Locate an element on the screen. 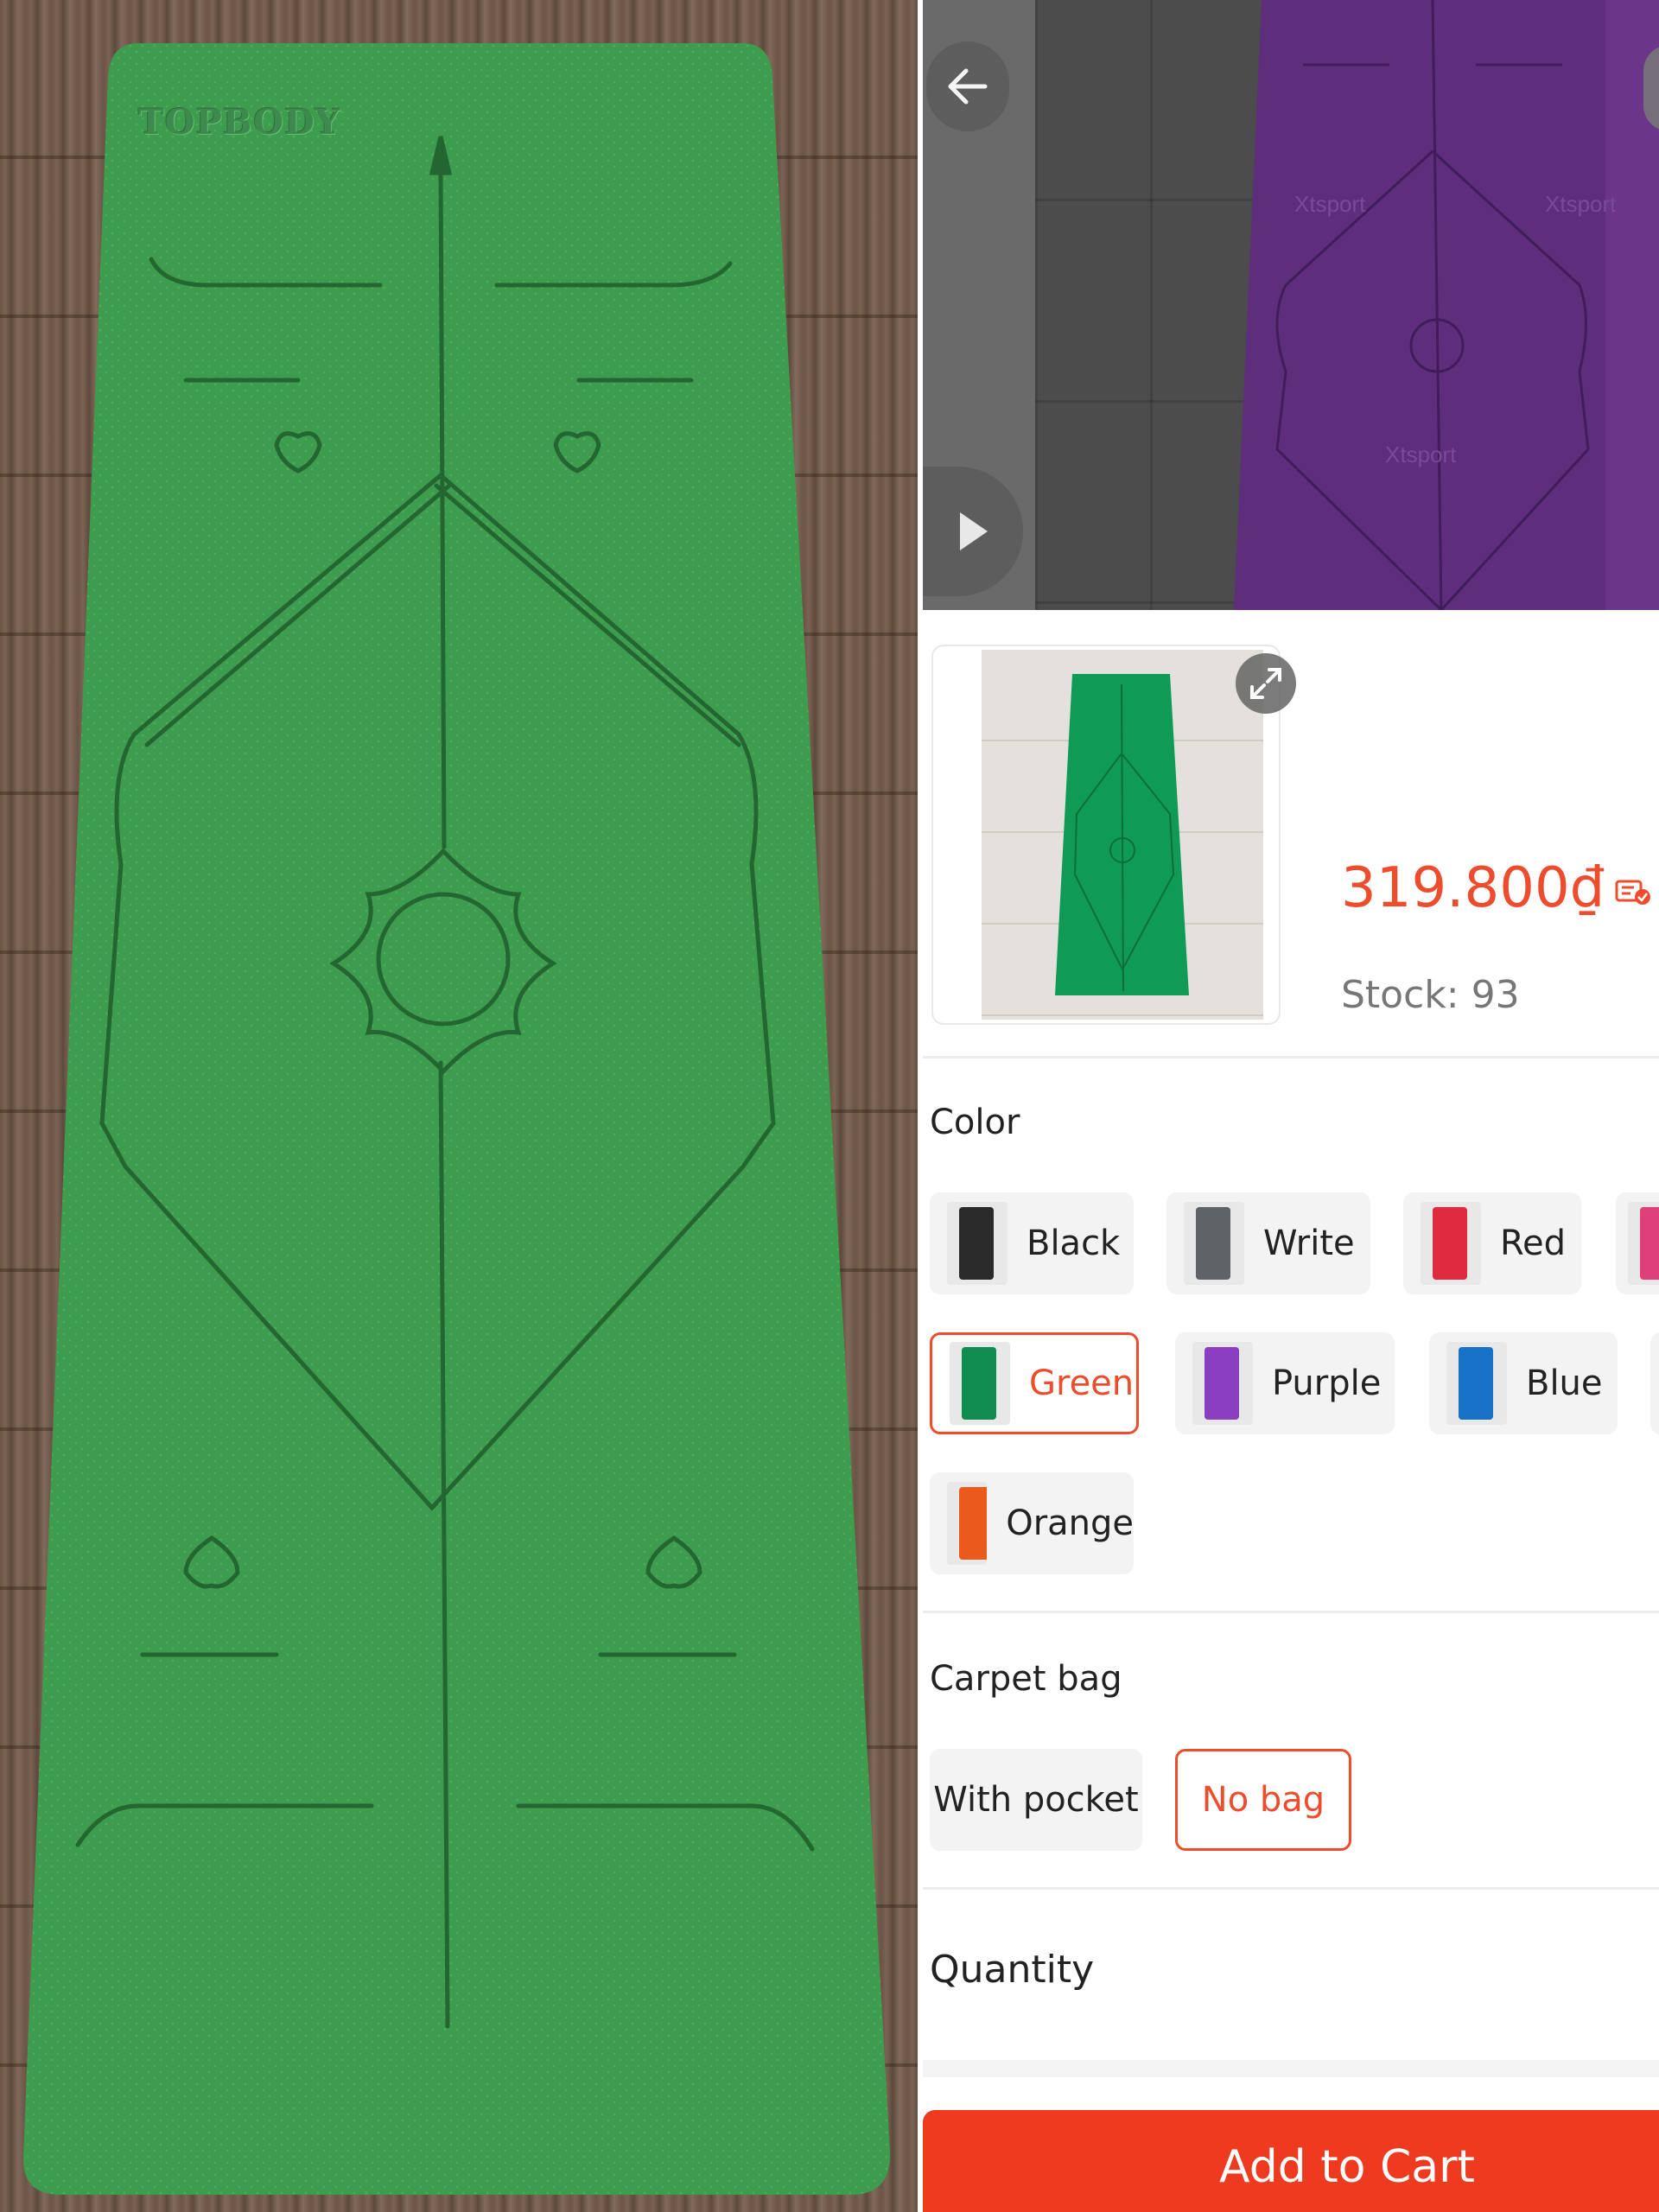 The image size is (1659, 2212). quantity-section-title: Quantity is located at coordinates (1013, 1970).